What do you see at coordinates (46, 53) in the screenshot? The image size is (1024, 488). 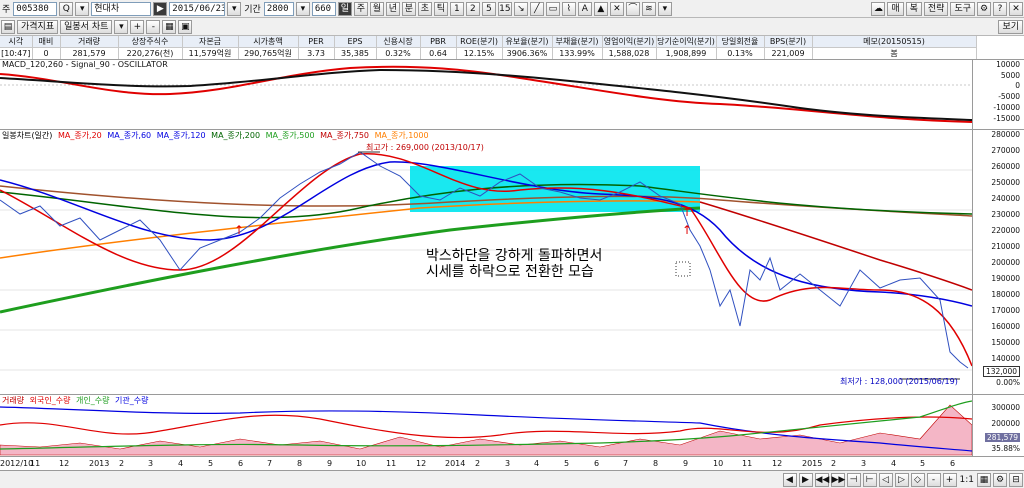 I see `info-value: 0` at bounding box center [46, 53].